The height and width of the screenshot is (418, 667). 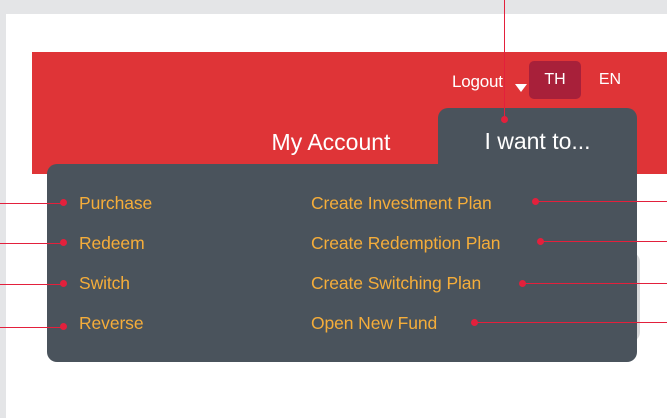 I want to click on annotation-dot-reverse, so click(x=63, y=326).